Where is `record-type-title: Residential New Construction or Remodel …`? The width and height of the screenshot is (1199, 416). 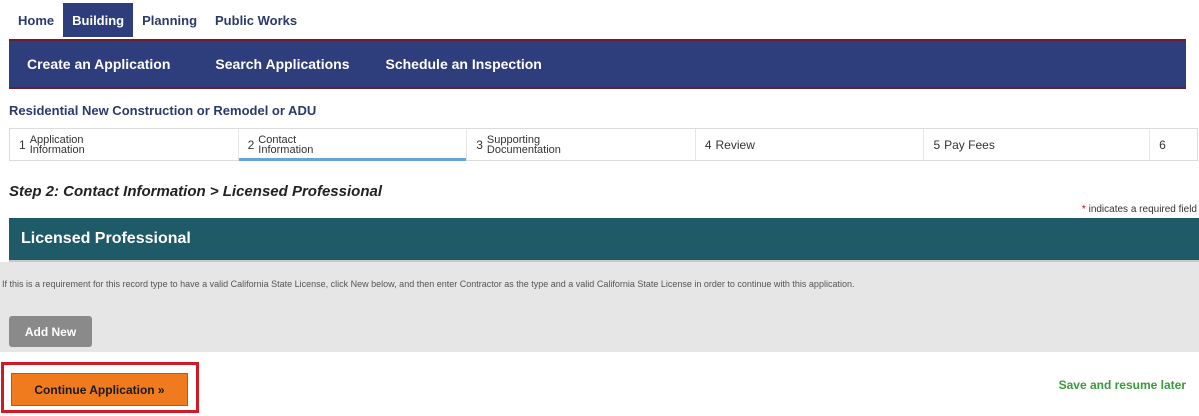
record-type-title: Residential New Construction or Remodel … is located at coordinates (163, 110).